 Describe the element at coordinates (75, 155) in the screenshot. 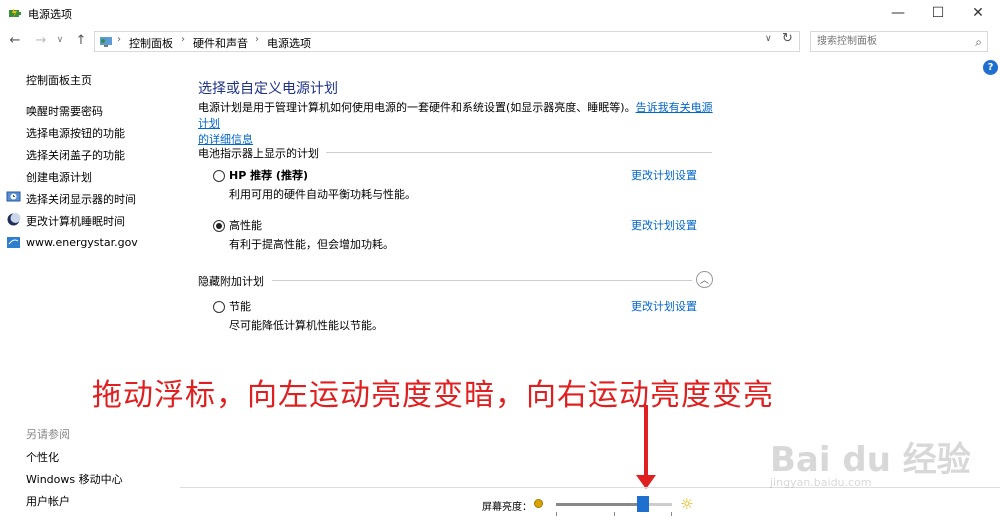

I see `nav-lid-close-function: 选择关闭盖子的功能` at that location.